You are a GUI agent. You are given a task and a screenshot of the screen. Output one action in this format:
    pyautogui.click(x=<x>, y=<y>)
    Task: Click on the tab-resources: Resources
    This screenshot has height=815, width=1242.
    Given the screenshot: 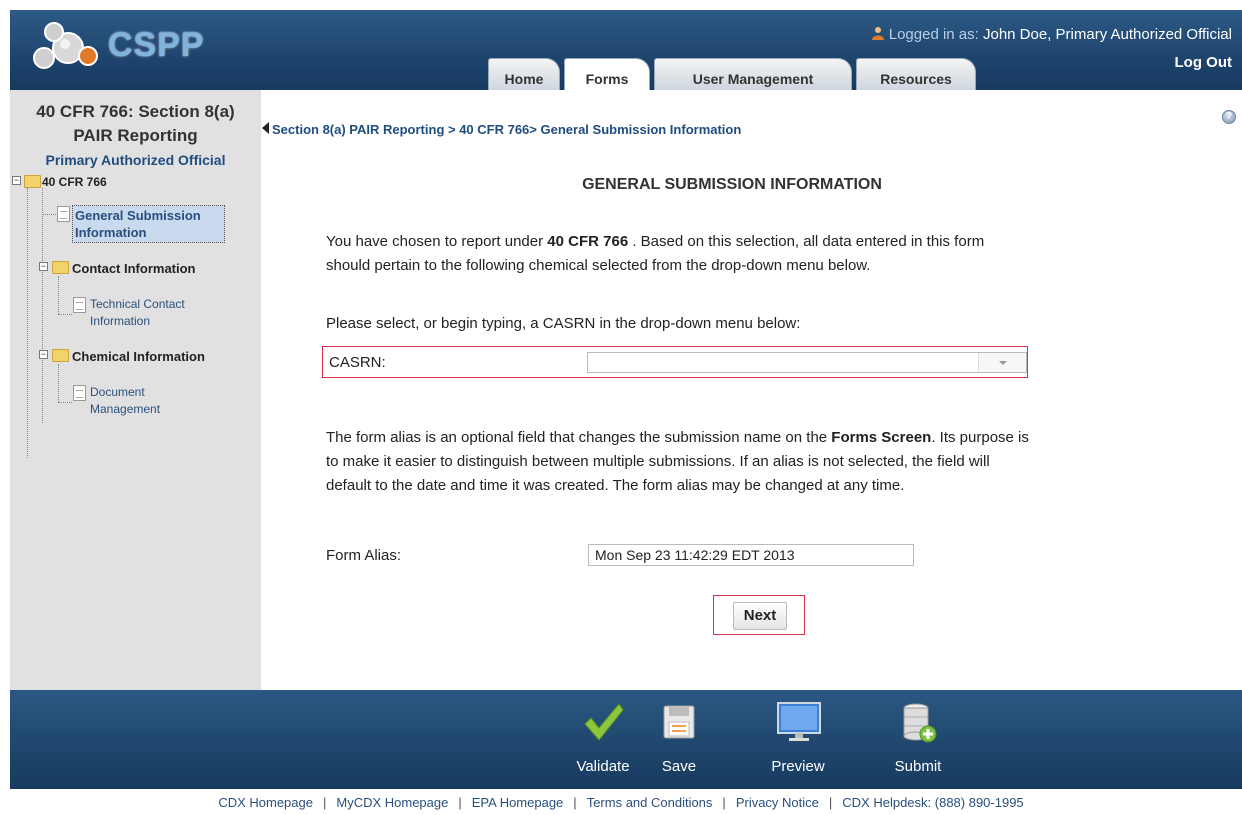 What is the action you would take?
    pyautogui.click(x=916, y=74)
    